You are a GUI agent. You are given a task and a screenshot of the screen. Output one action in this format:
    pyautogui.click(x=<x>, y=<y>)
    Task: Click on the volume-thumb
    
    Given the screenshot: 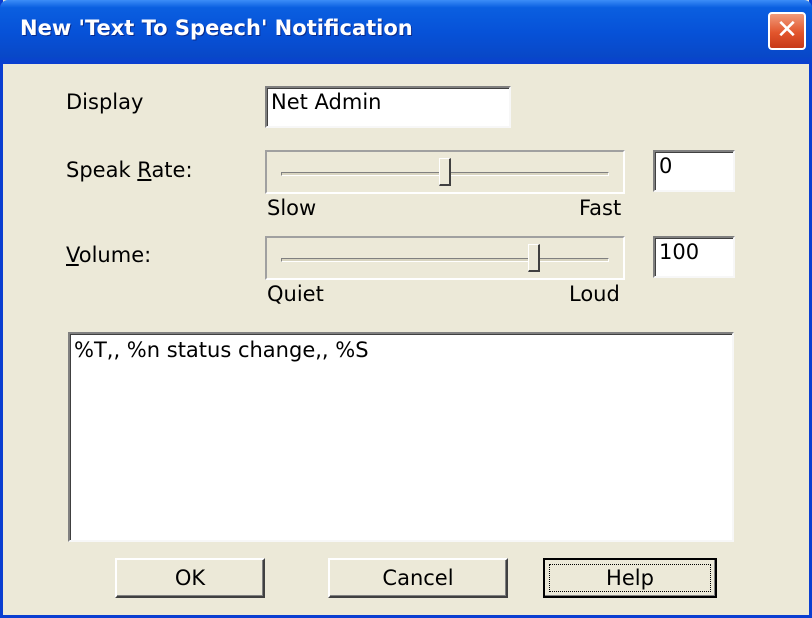 What is the action you would take?
    pyautogui.click(x=533, y=258)
    